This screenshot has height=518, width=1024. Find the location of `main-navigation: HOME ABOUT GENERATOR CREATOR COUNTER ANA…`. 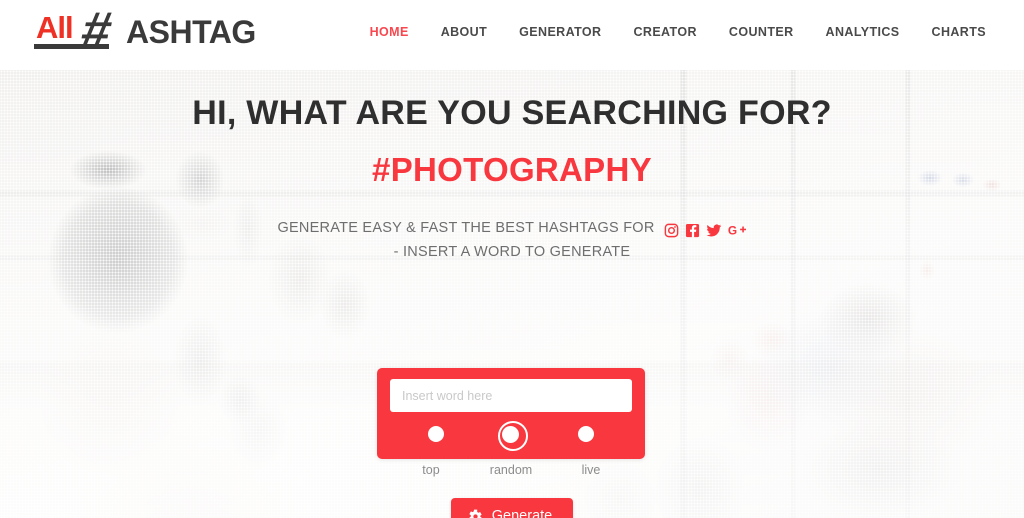

main-navigation: HOME ABOUT GENERATOR CREATOR COUNTER ANA… is located at coordinates (678, 32).